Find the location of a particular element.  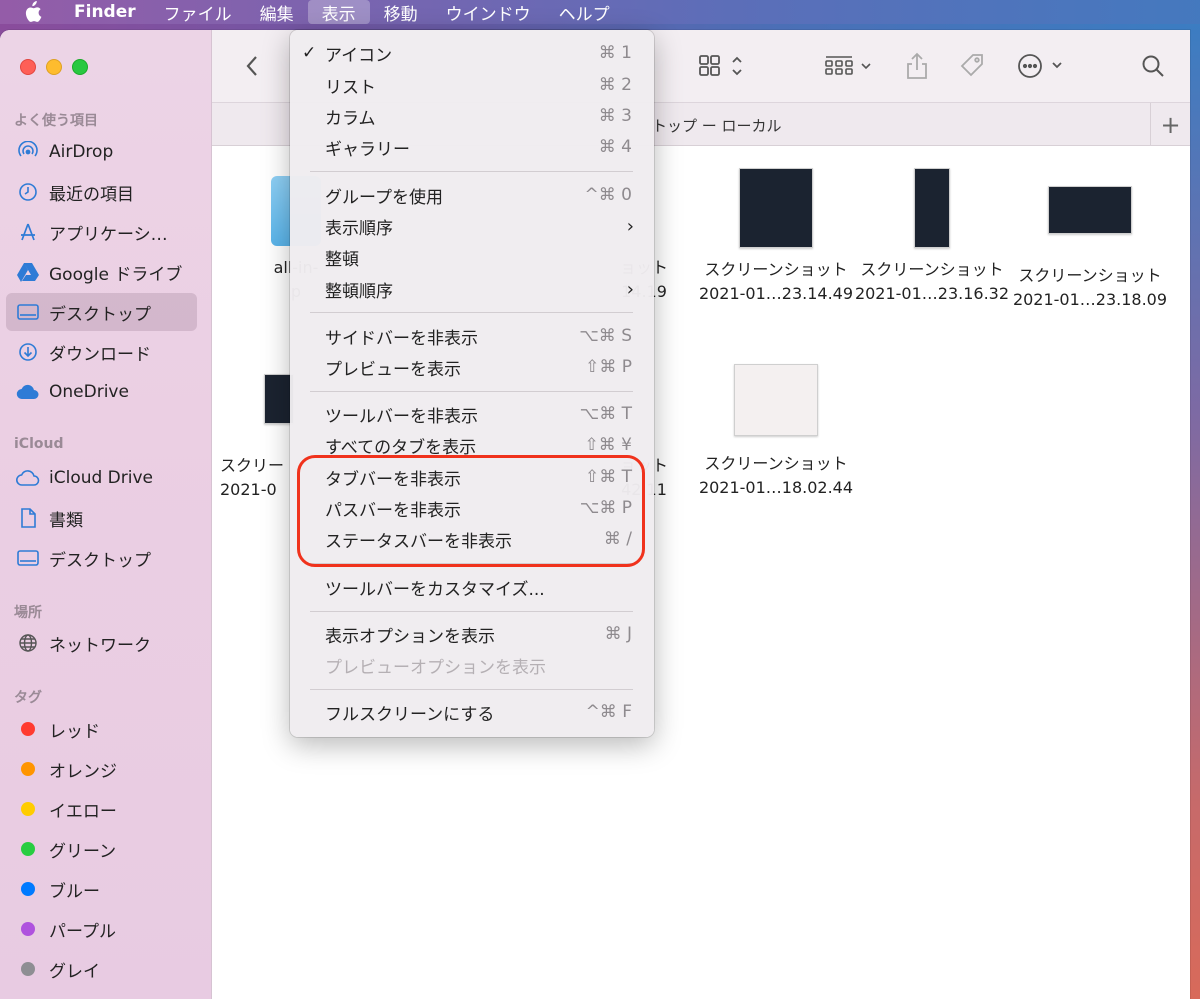

menu-item-label: アイコン is located at coordinates (359, 55).